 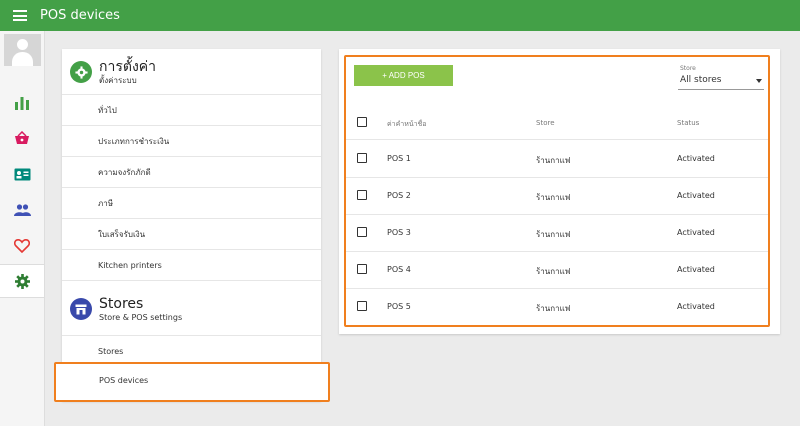 I want to click on settings-item-receipt: ใบเสร็จรับเงิน, so click(x=191, y=233).